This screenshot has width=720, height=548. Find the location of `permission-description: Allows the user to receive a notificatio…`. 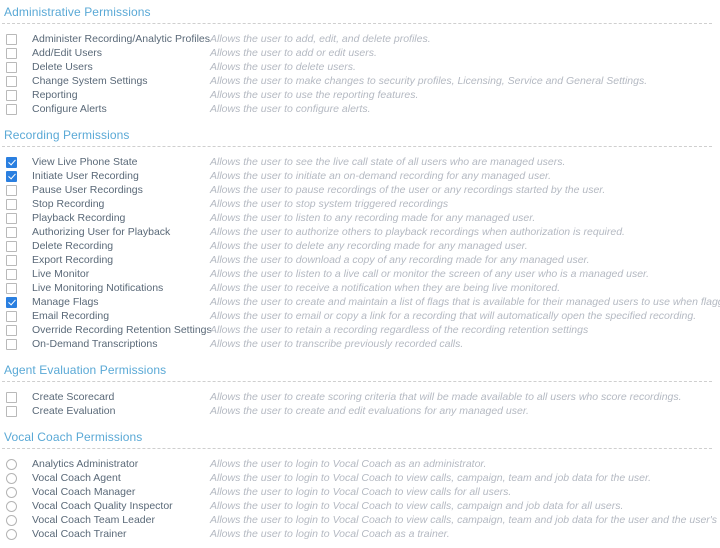

permission-description: Allows the user to receive a notificatio… is located at coordinates (385, 288).